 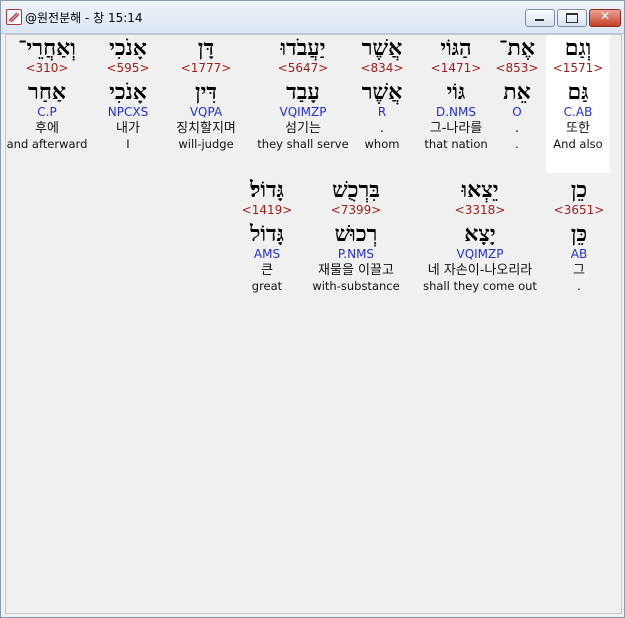 What do you see at coordinates (267, 210) in the screenshot?
I see `strong-number: <1419>` at bounding box center [267, 210].